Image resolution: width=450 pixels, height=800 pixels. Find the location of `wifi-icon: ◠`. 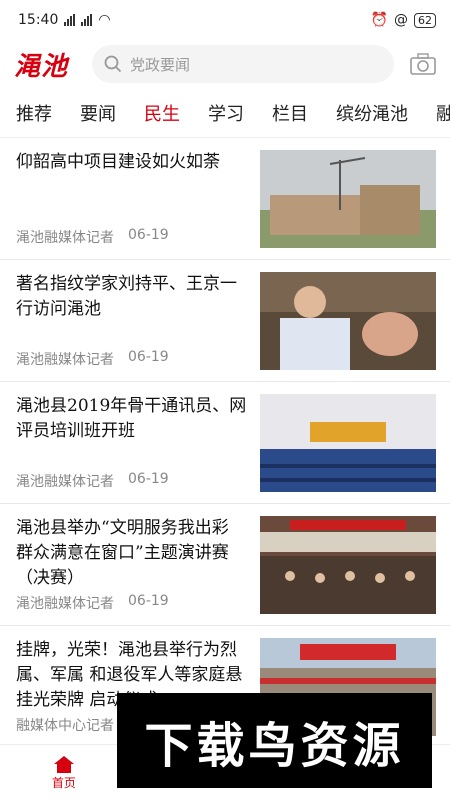

wifi-icon: ◠ is located at coordinates (104, 20).